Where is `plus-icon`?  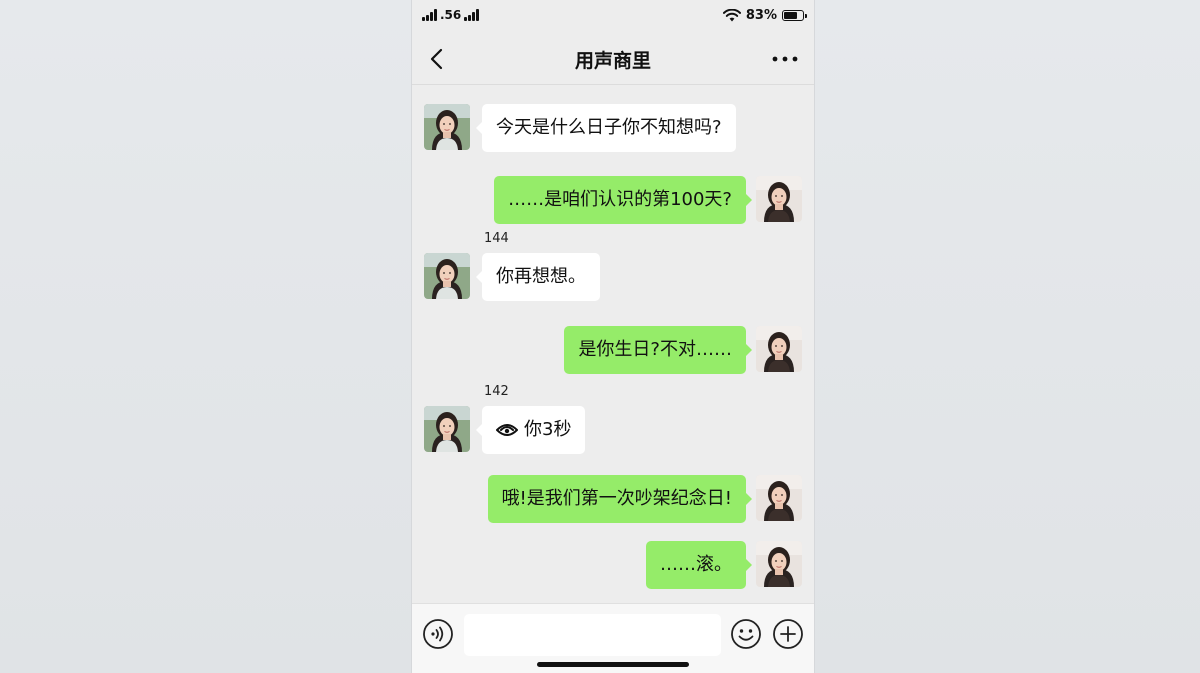 plus-icon is located at coordinates (788, 634).